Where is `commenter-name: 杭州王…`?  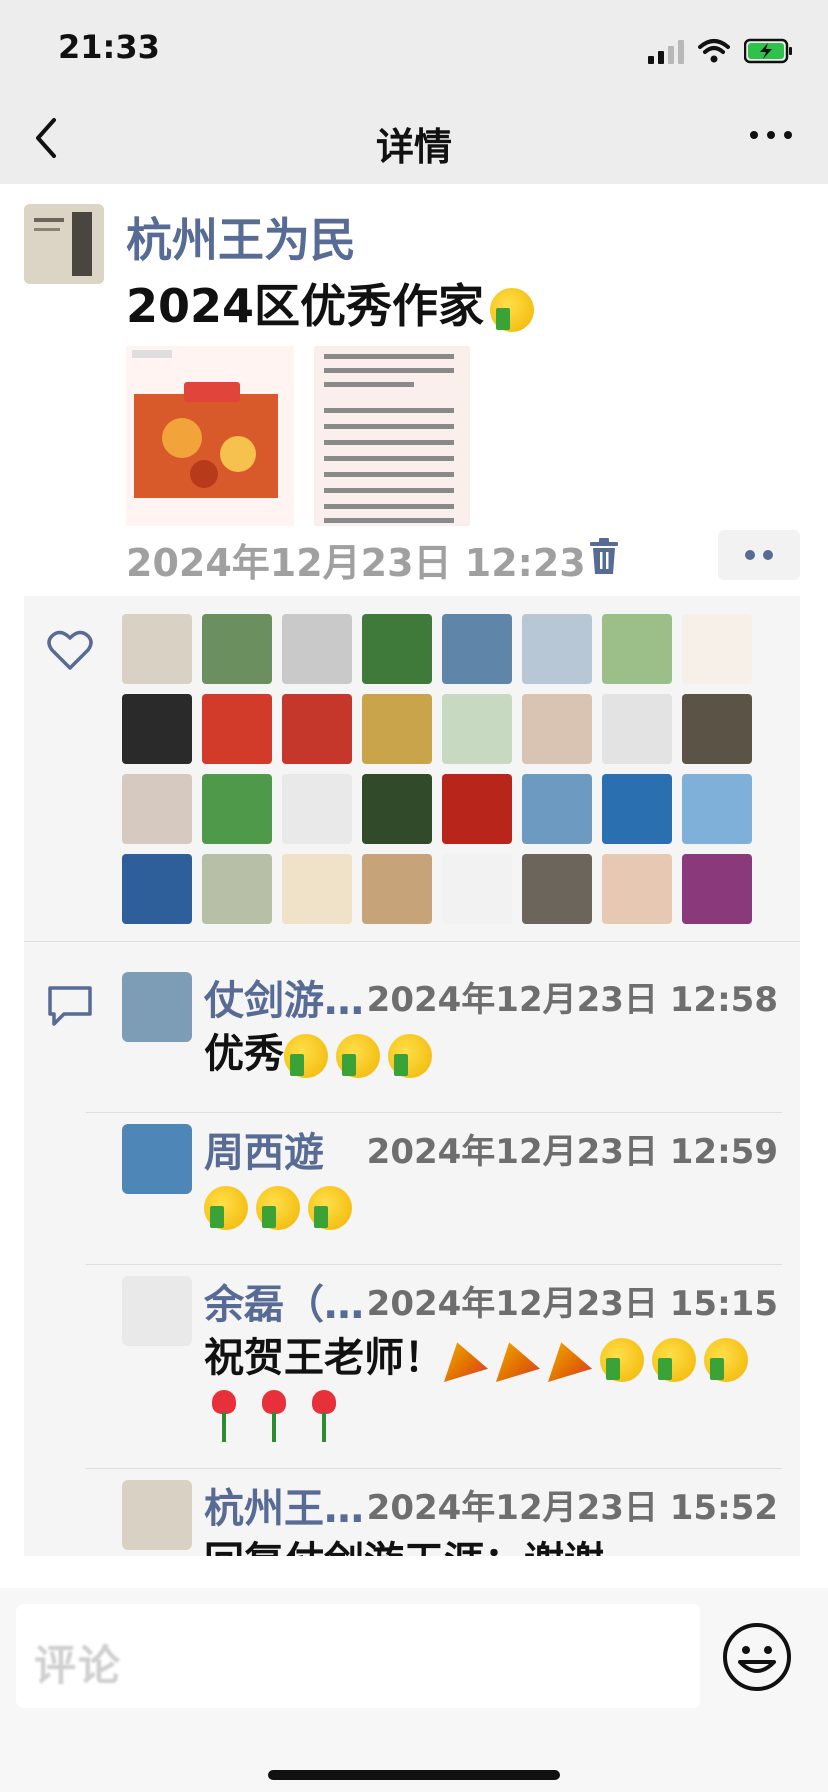
commenter-name: 杭州王… is located at coordinates (284, 1505).